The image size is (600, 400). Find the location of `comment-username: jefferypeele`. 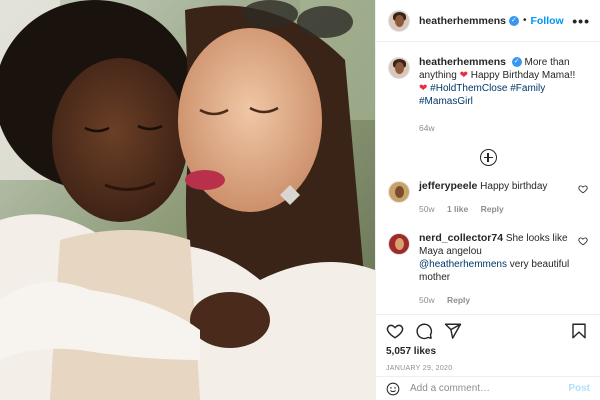

comment-username: jefferypeele is located at coordinates (448, 186).